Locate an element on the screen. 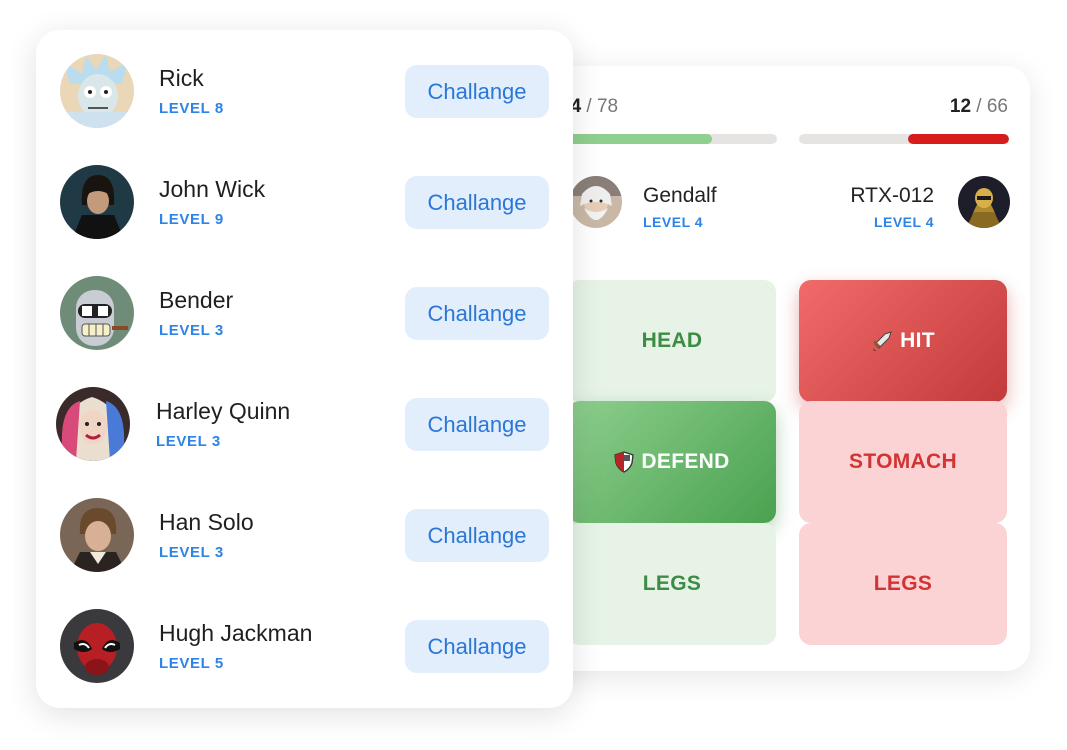 The height and width of the screenshot is (750, 1067). player-level: LEVEL 5 is located at coordinates (191, 663).